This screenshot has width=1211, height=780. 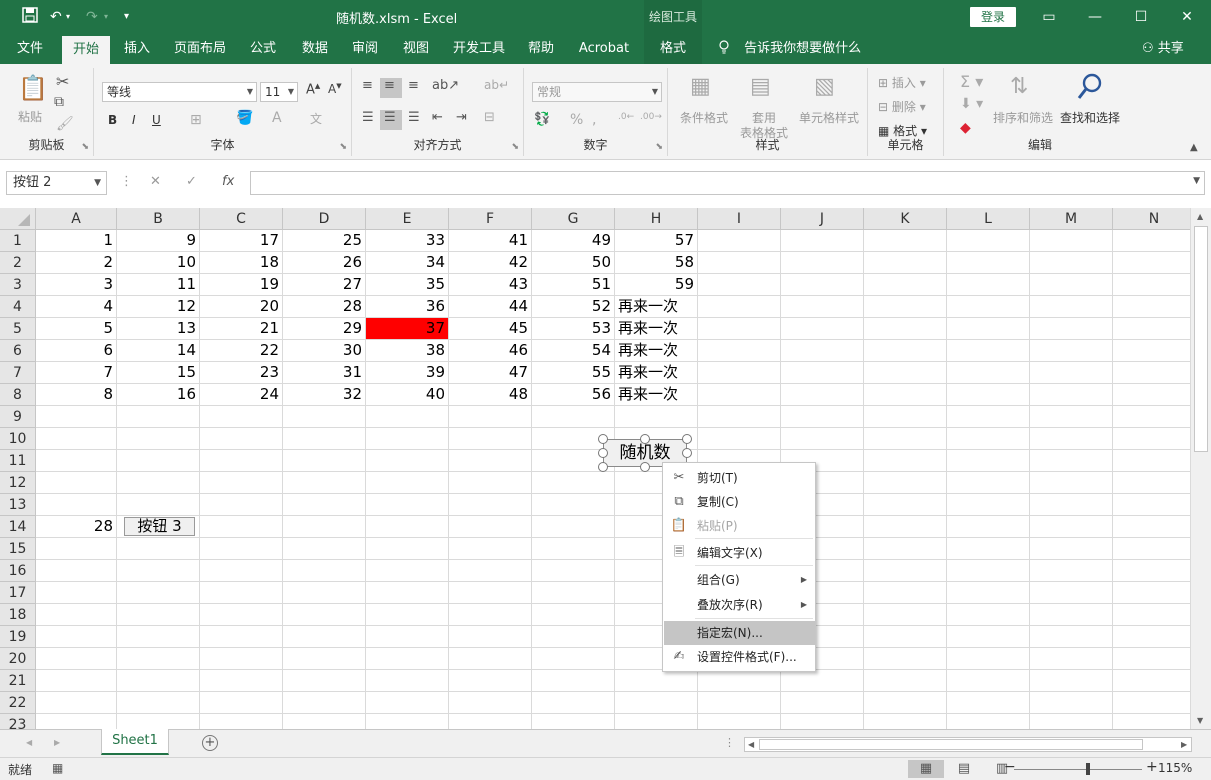 I want to click on font-launcher-icon: ⬊, so click(x=343, y=147).